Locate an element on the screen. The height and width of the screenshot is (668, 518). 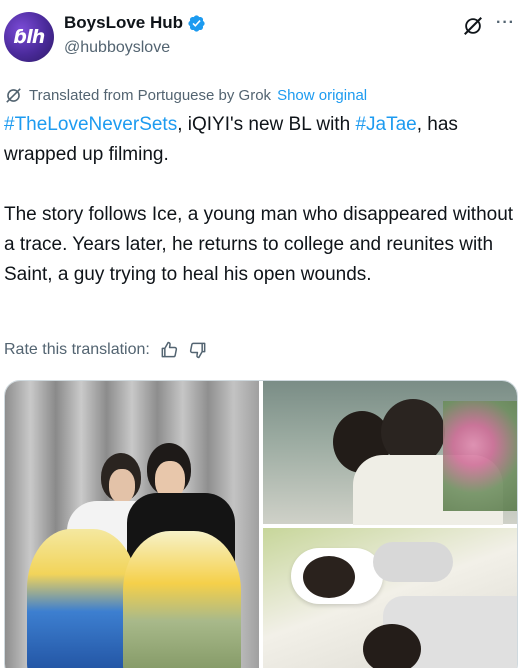
display-name: BoysLove Hub is located at coordinates (123, 23).